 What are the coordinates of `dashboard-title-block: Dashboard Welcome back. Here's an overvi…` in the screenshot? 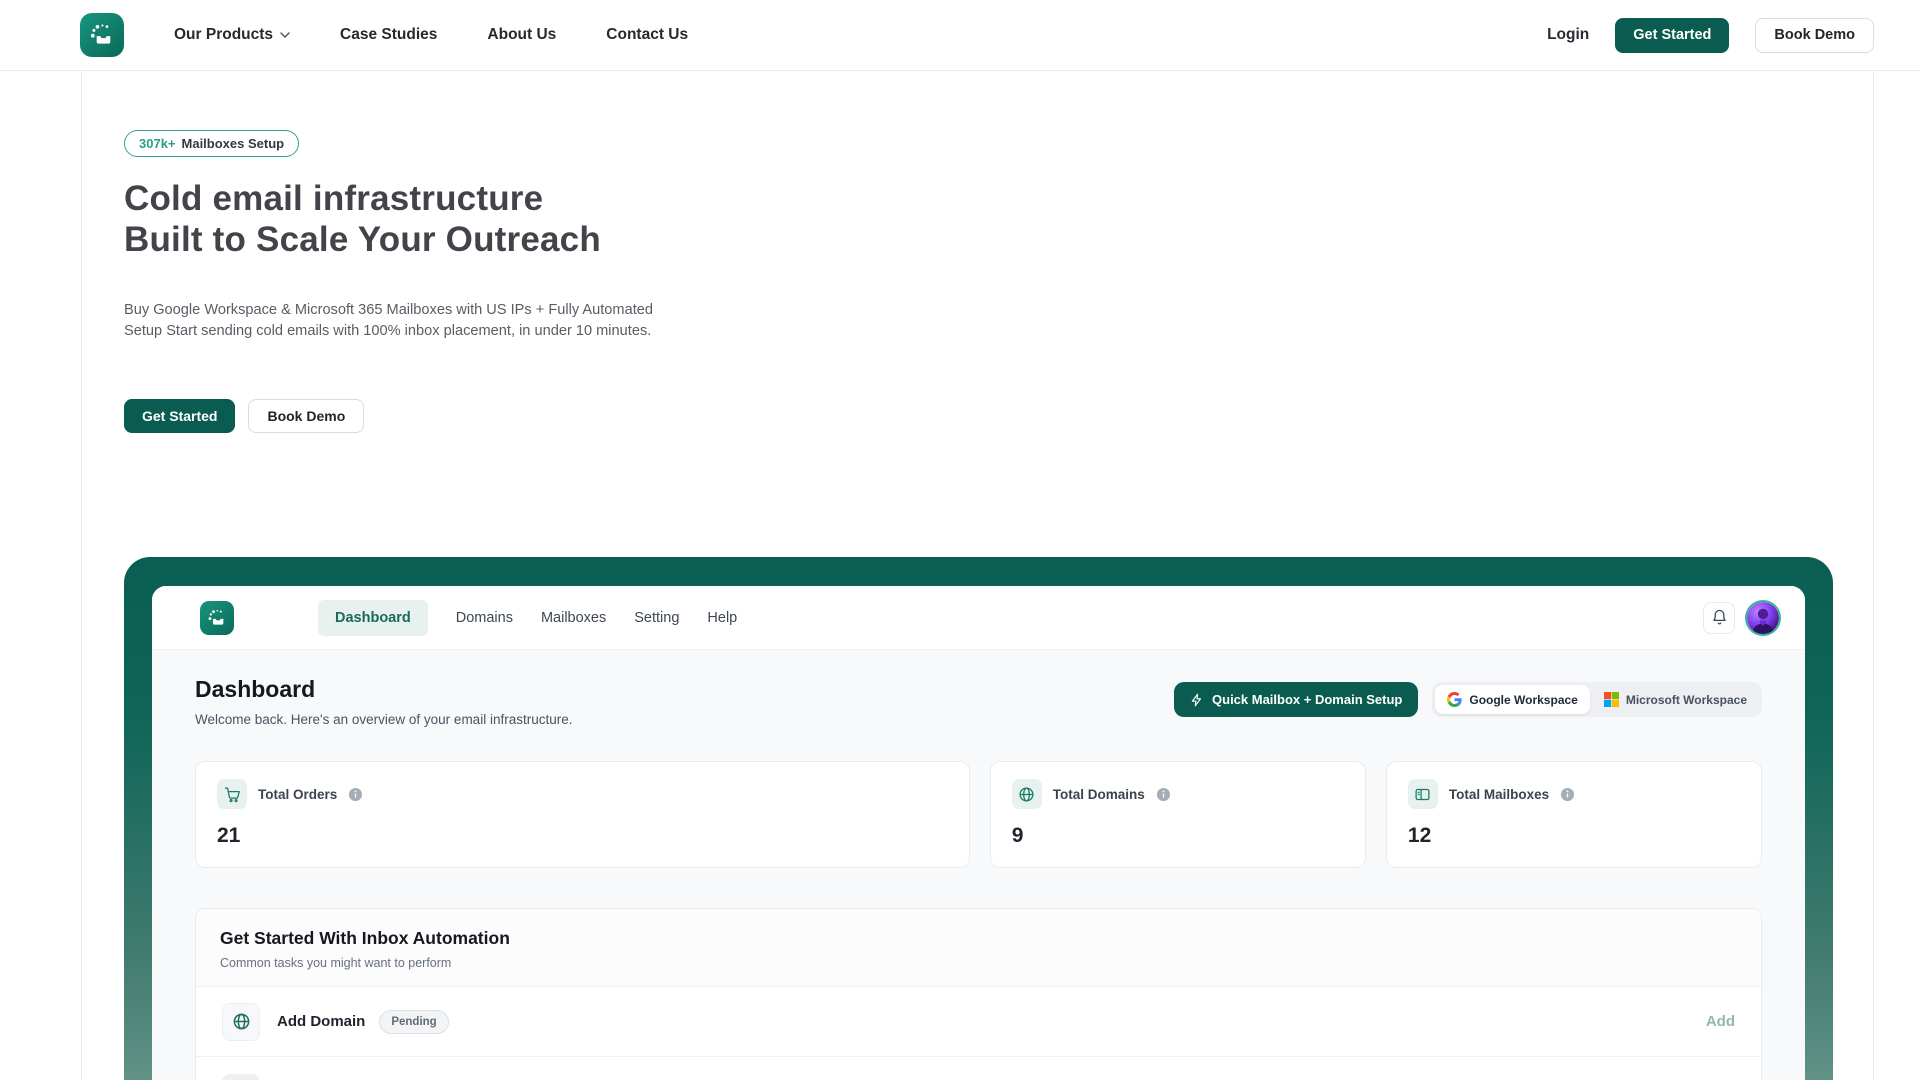 It's located at (383, 701).